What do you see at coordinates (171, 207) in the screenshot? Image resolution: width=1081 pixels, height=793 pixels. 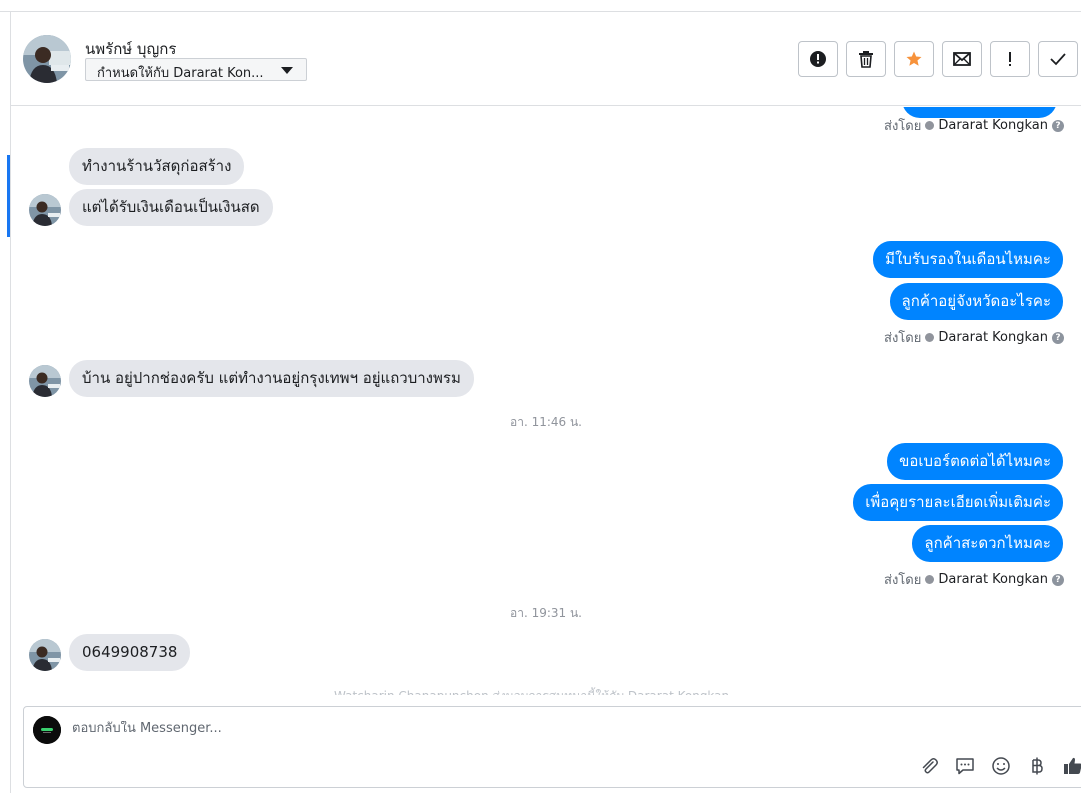 I see `message-bubble-incoming: แต่ได้รับเงินเดือนเป็นเงินสด` at bounding box center [171, 207].